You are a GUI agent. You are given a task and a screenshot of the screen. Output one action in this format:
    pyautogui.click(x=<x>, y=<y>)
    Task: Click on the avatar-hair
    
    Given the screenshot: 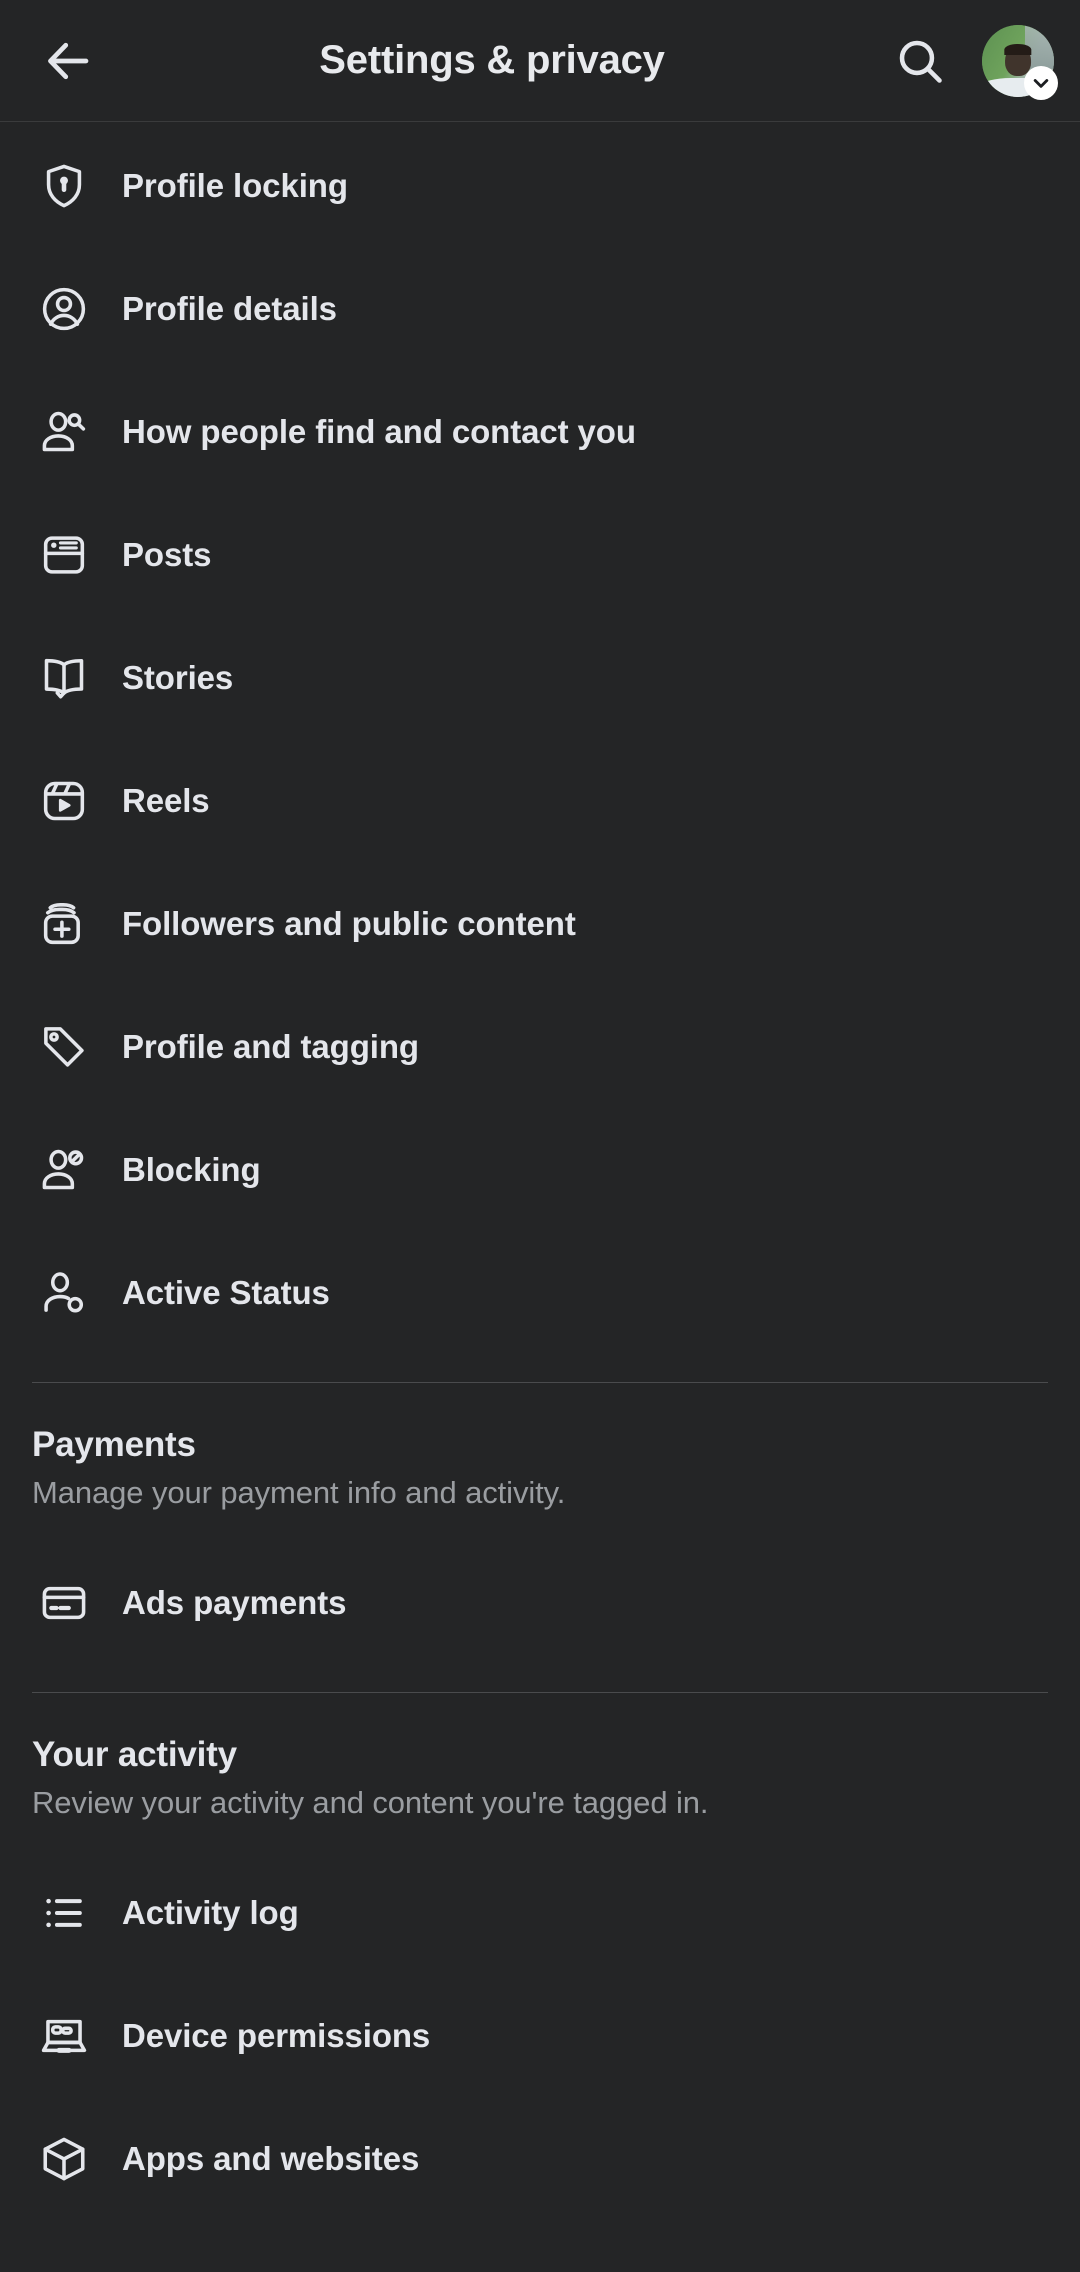 What is the action you would take?
    pyautogui.click(x=1018, y=49)
    